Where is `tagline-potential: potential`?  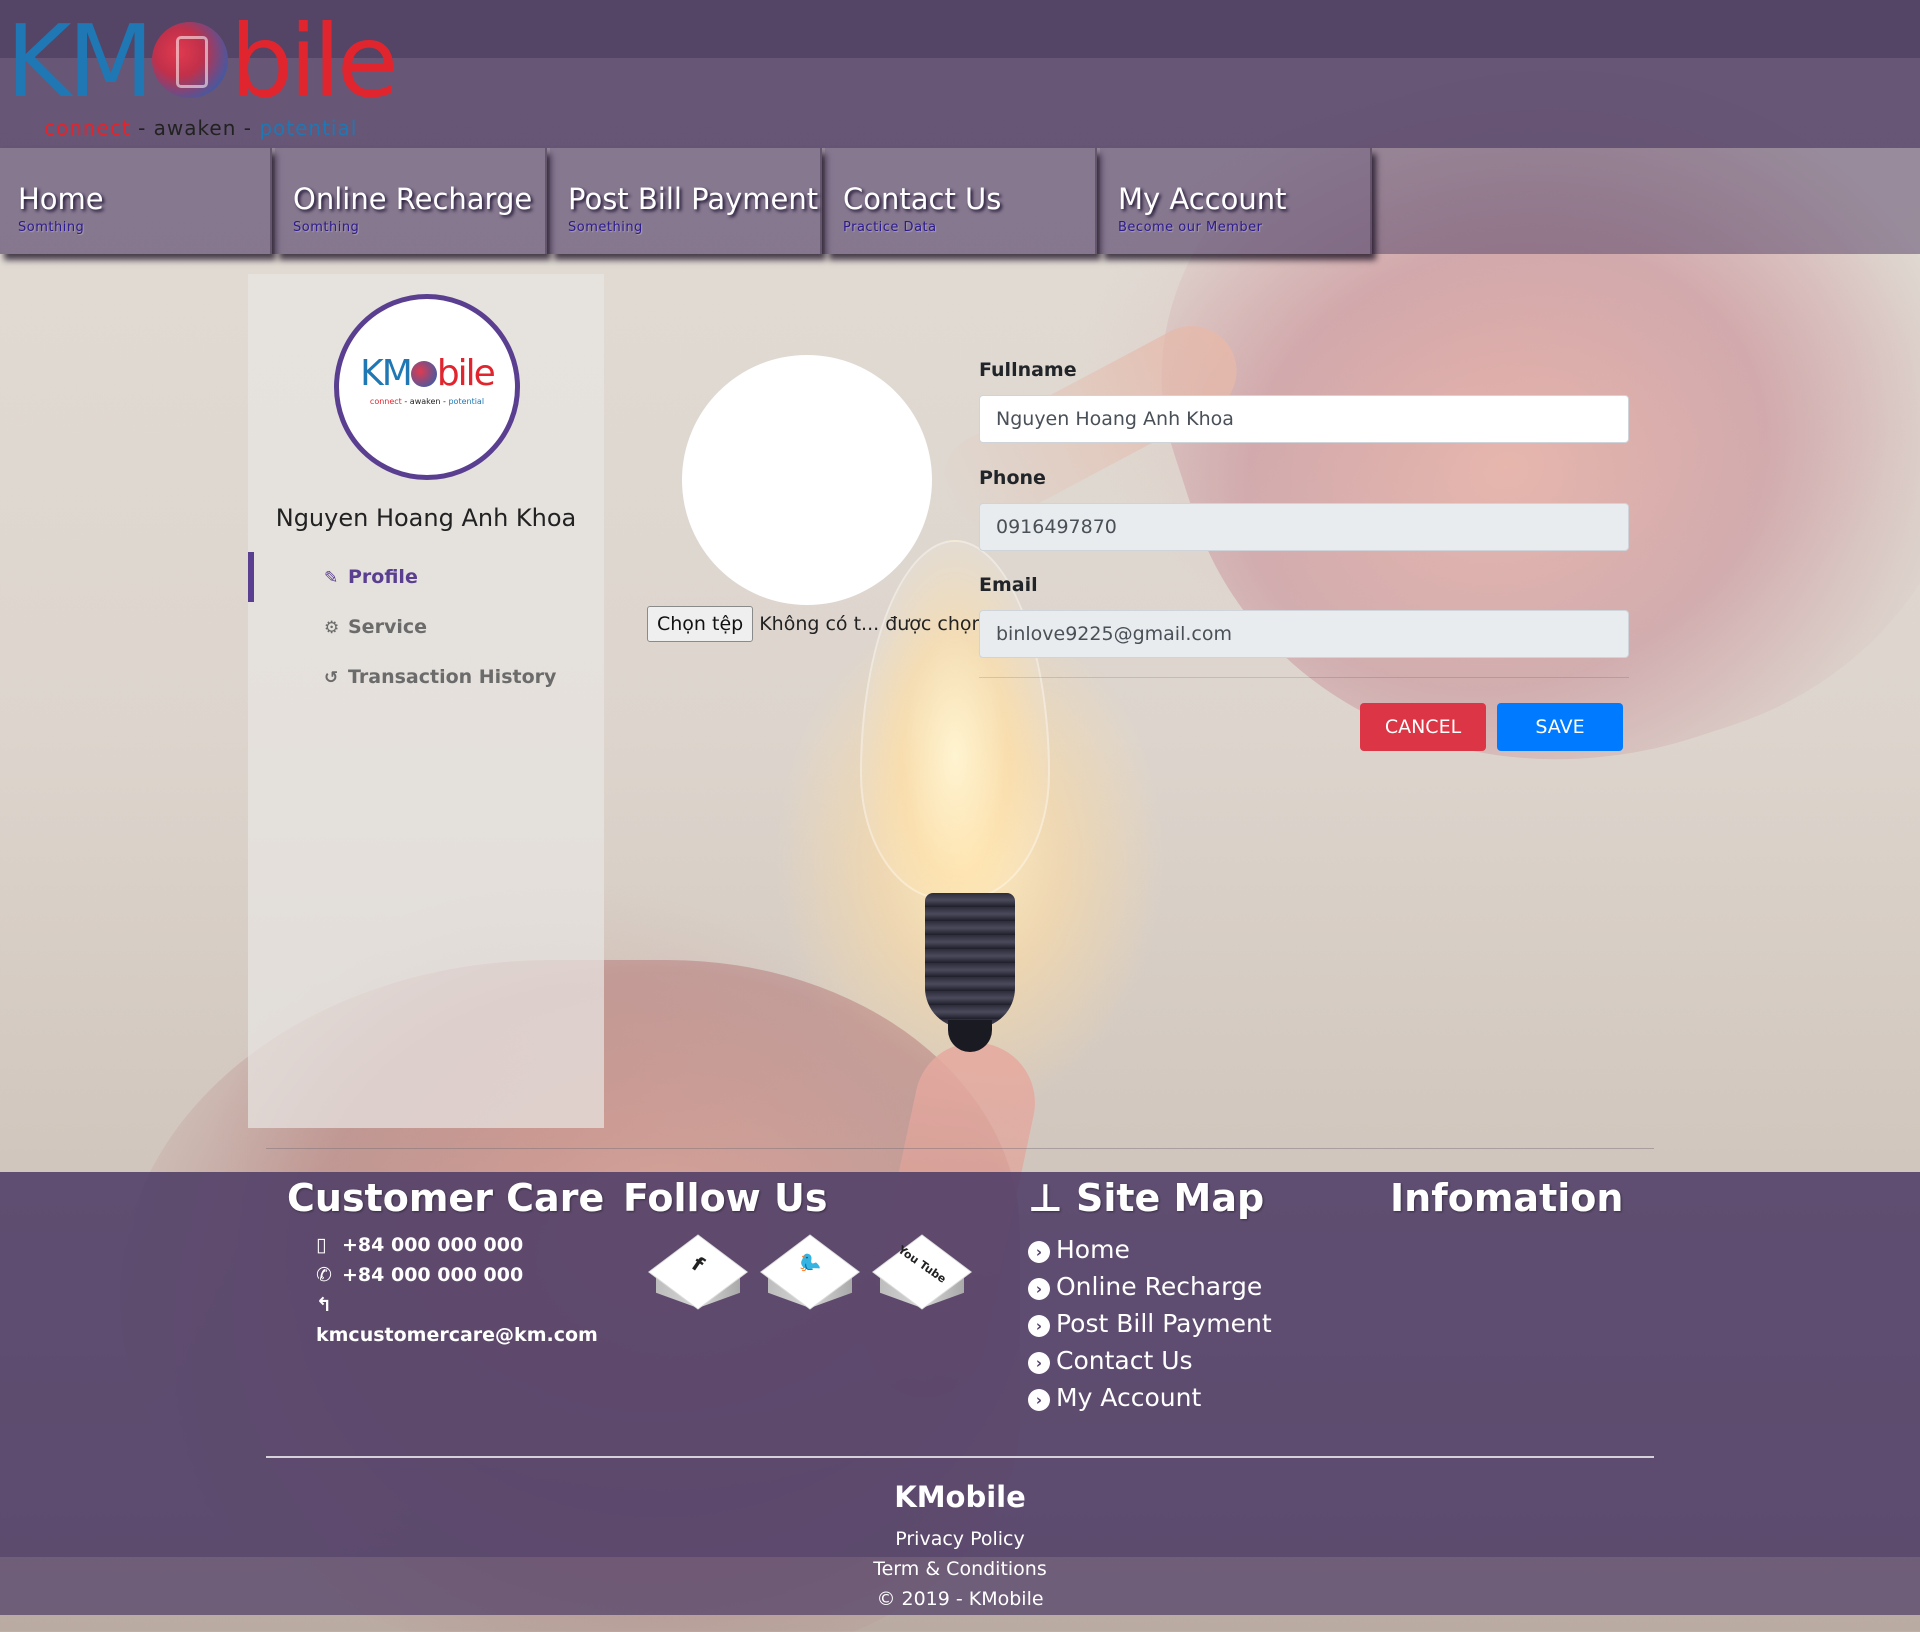 tagline-potential: potential is located at coordinates (466, 401).